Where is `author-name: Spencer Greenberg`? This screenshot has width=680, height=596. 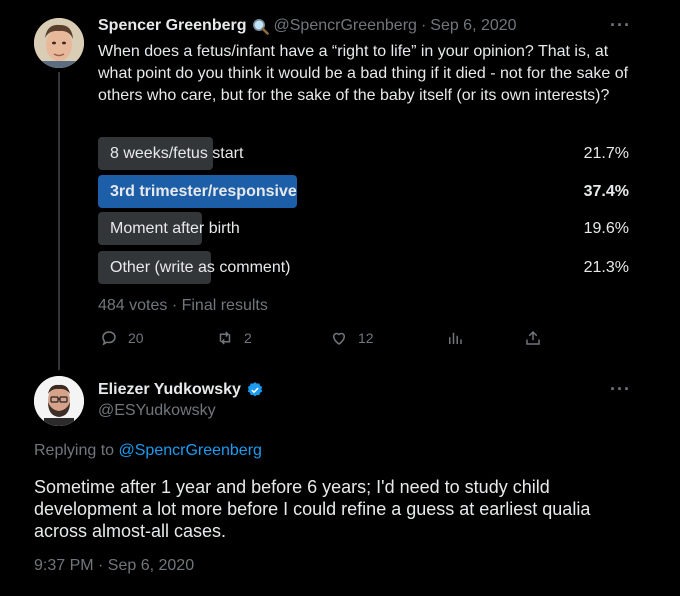
author-name: Spencer Greenberg is located at coordinates (172, 26).